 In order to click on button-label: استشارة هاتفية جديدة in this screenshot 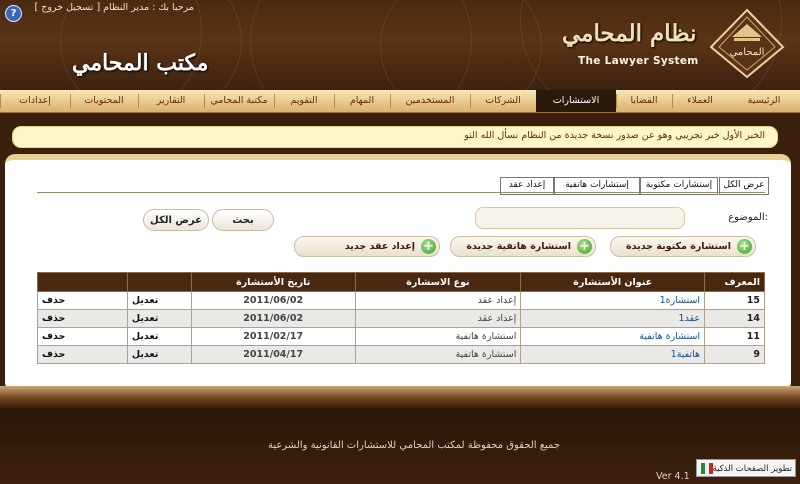, I will do `click(518, 246)`.